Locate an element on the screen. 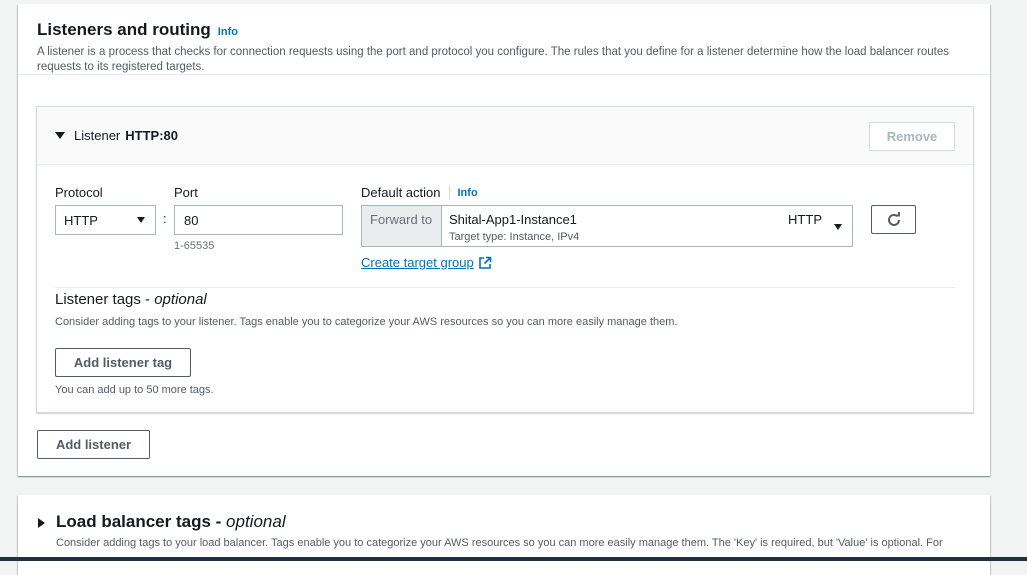  lb-tags-optional: optional is located at coordinates (256, 521).